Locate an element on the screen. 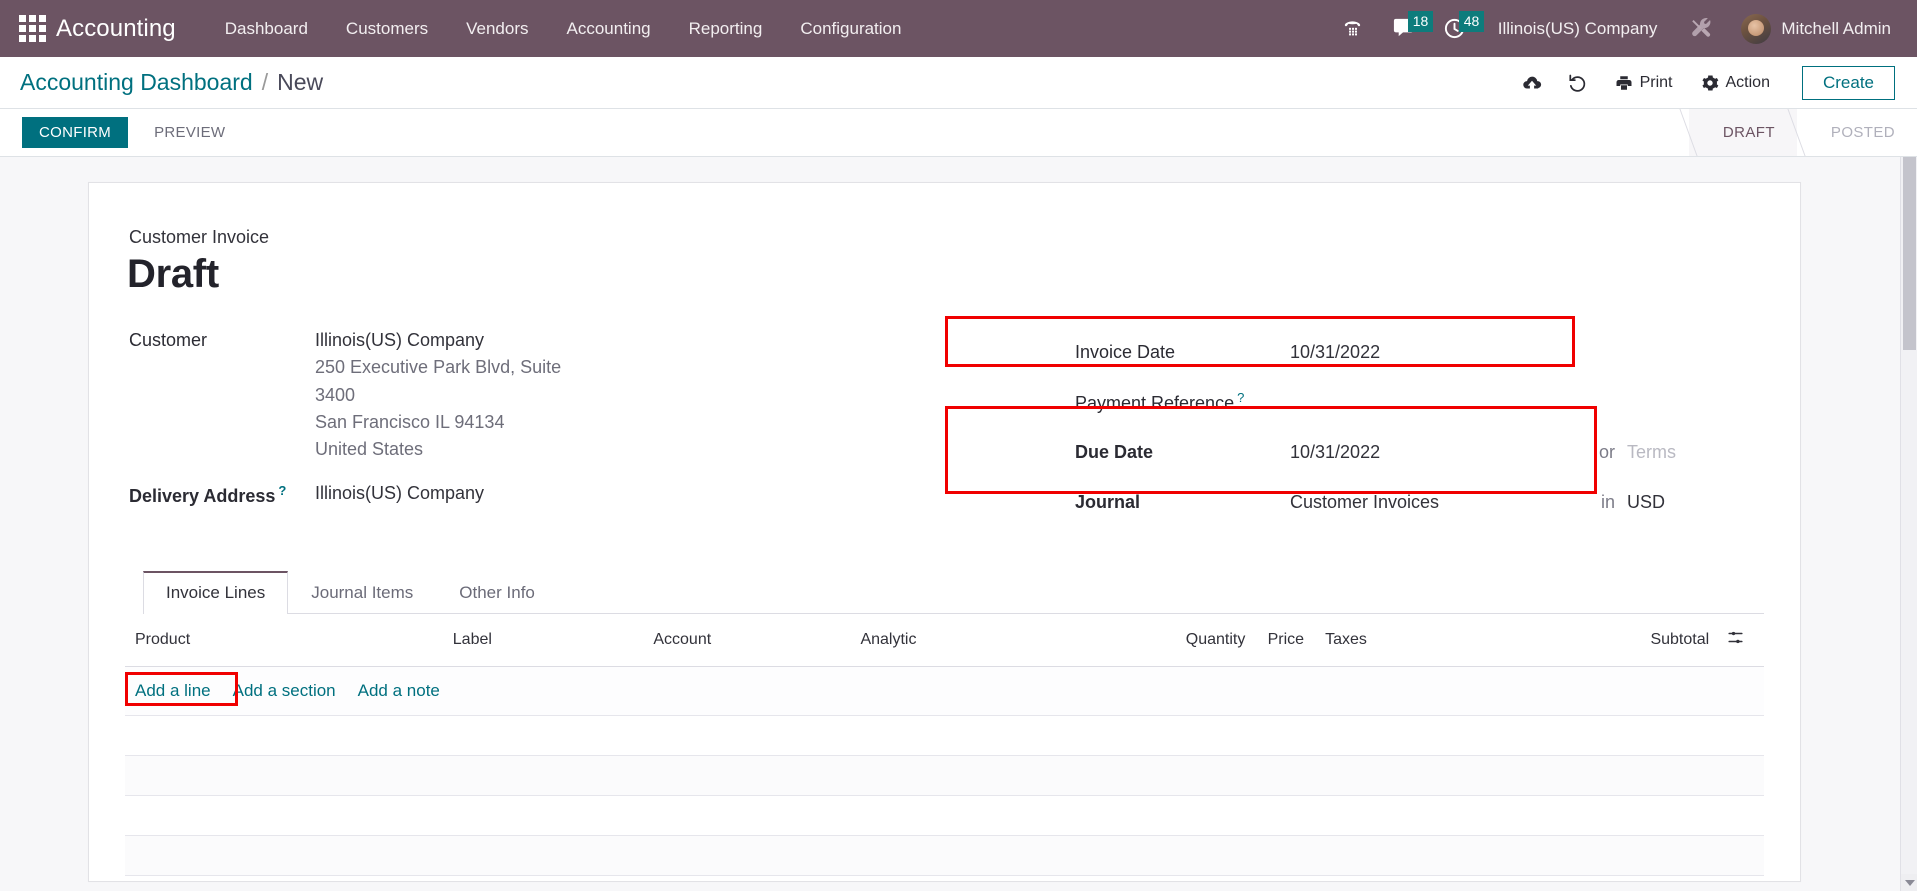 The image size is (1917, 891). optional-columns-toggle is located at coordinates (1742, 640).